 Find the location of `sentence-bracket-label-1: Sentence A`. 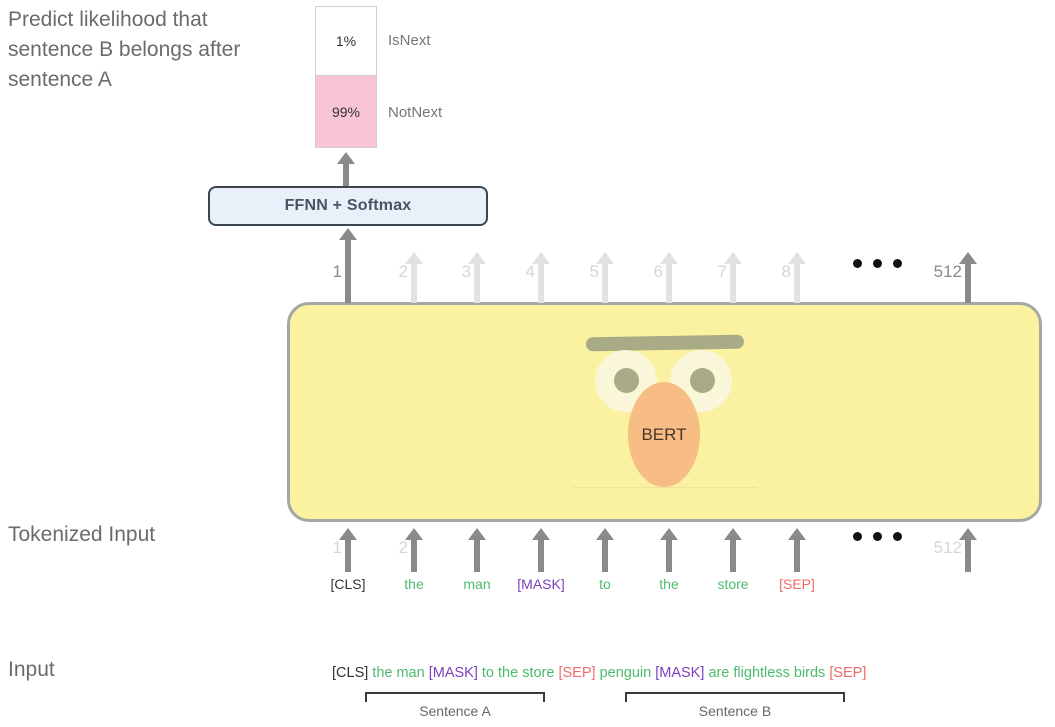

sentence-bracket-label-1: Sentence A is located at coordinates (455, 711).